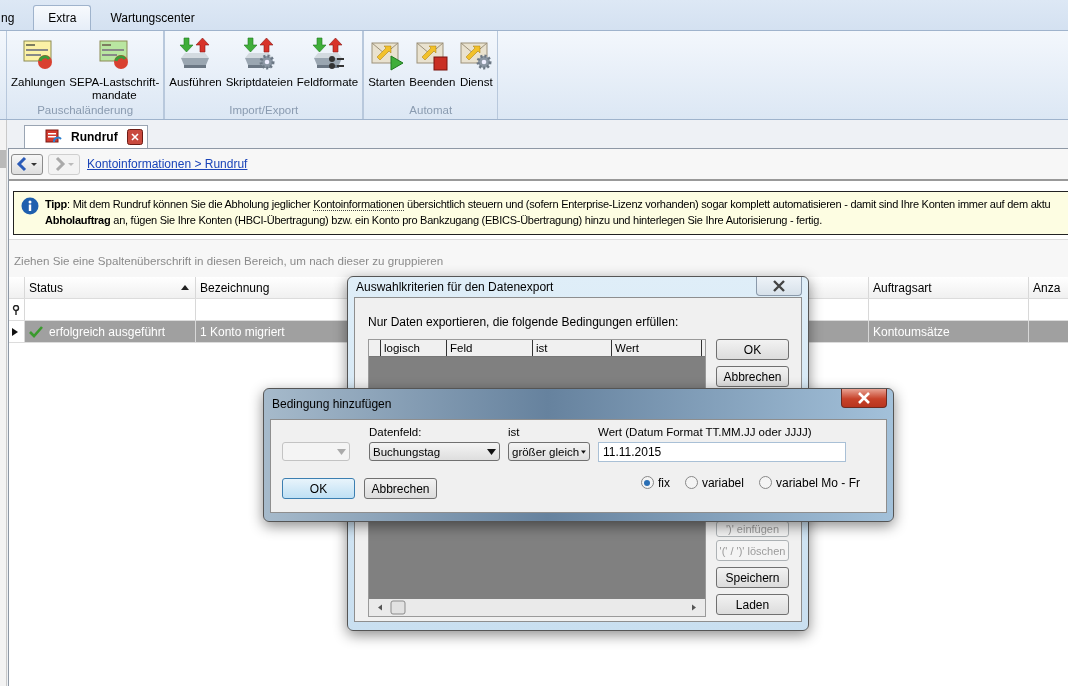 The width and height of the screenshot is (1068, 686). Describe the element at coordinates (538, 258) in the screenshot. I see `group-hint: Ziehen Sie eine Spaltenüberschrift in diesen Bereich, um nach dieser zu gruppieren` at that location.